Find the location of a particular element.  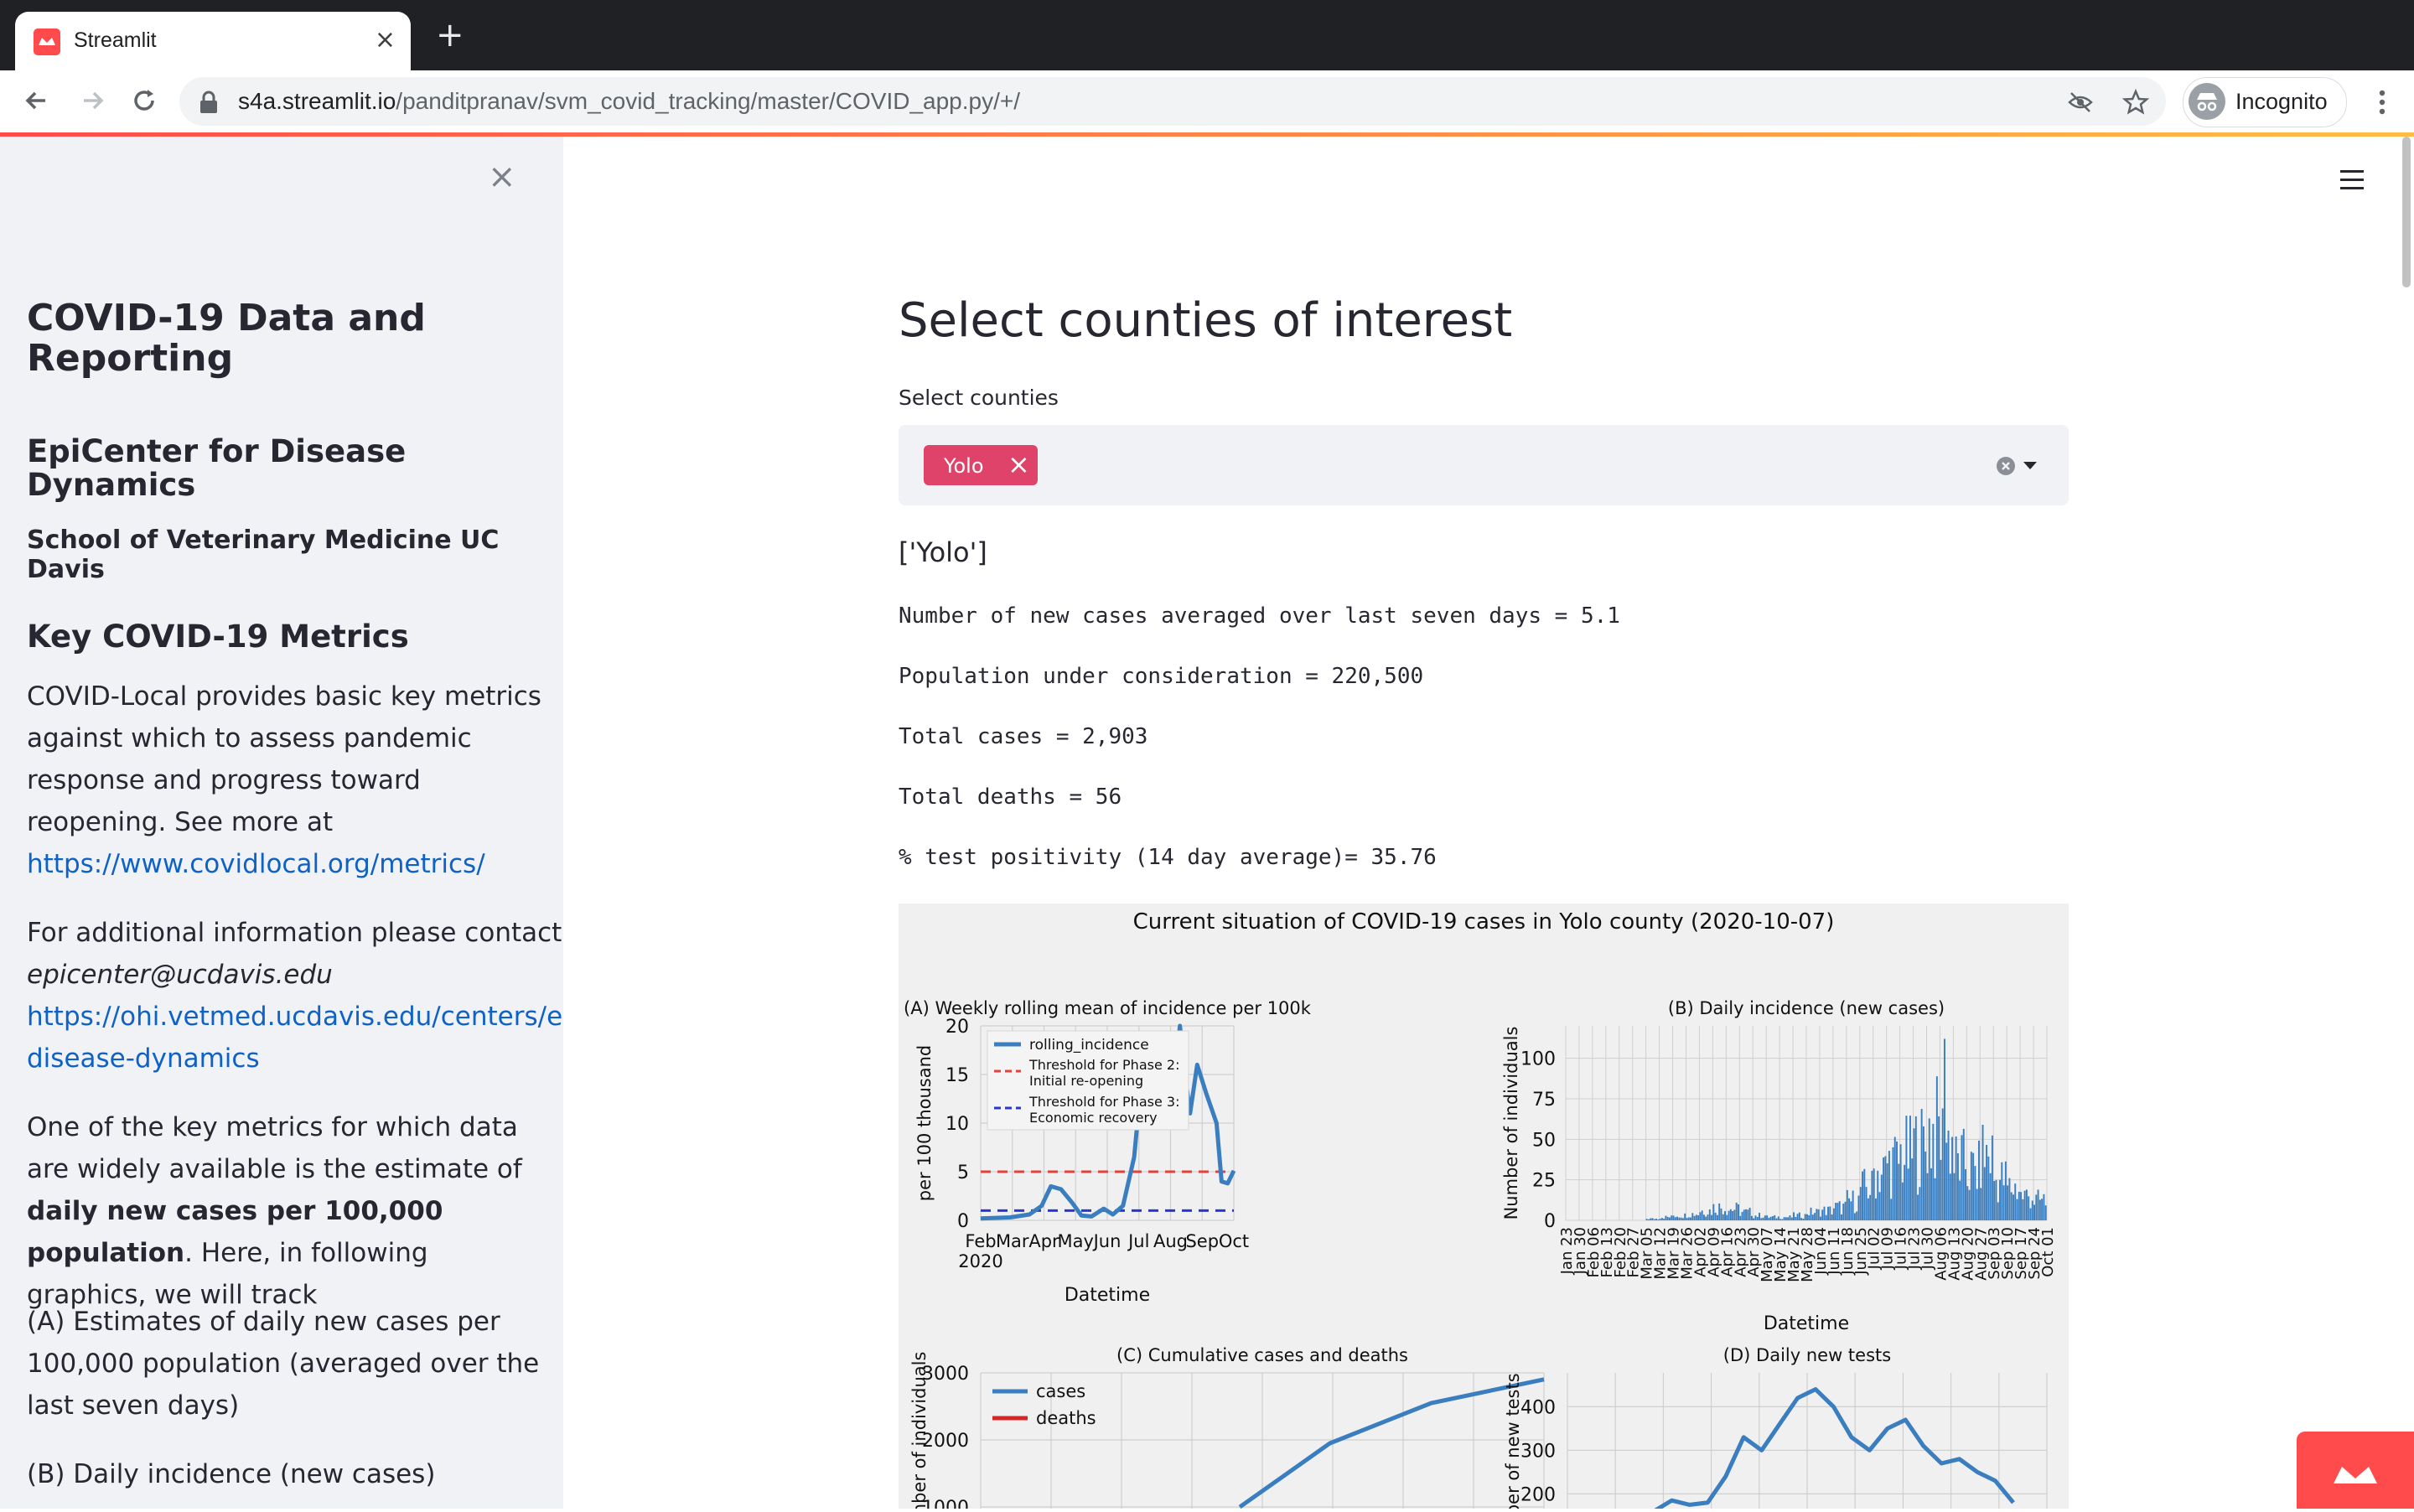

metrics-heading: Key COVID-19 Metrics is located at coordinates (218, 637).